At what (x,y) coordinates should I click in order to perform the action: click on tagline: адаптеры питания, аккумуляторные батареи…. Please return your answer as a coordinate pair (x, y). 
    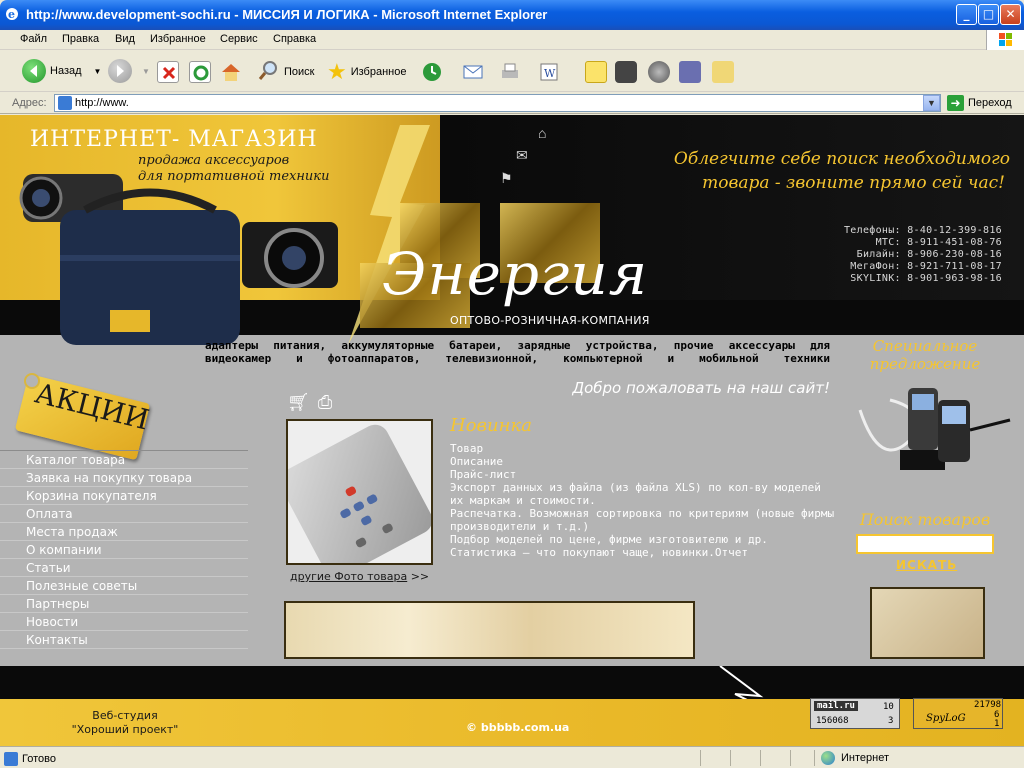
    Looking at the image, I should click on (517, 352).